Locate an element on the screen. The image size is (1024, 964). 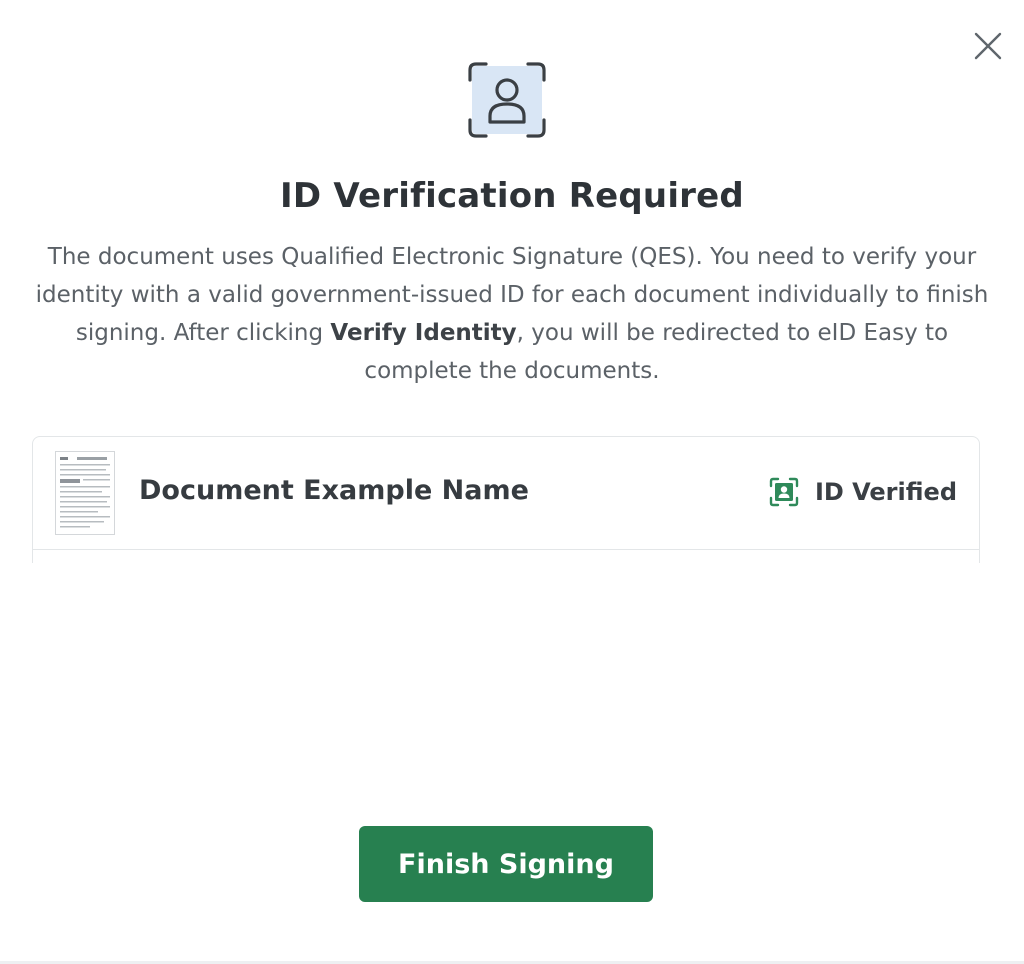
finish-signing-button: Finish Signing is located at coordinates (506, 864).